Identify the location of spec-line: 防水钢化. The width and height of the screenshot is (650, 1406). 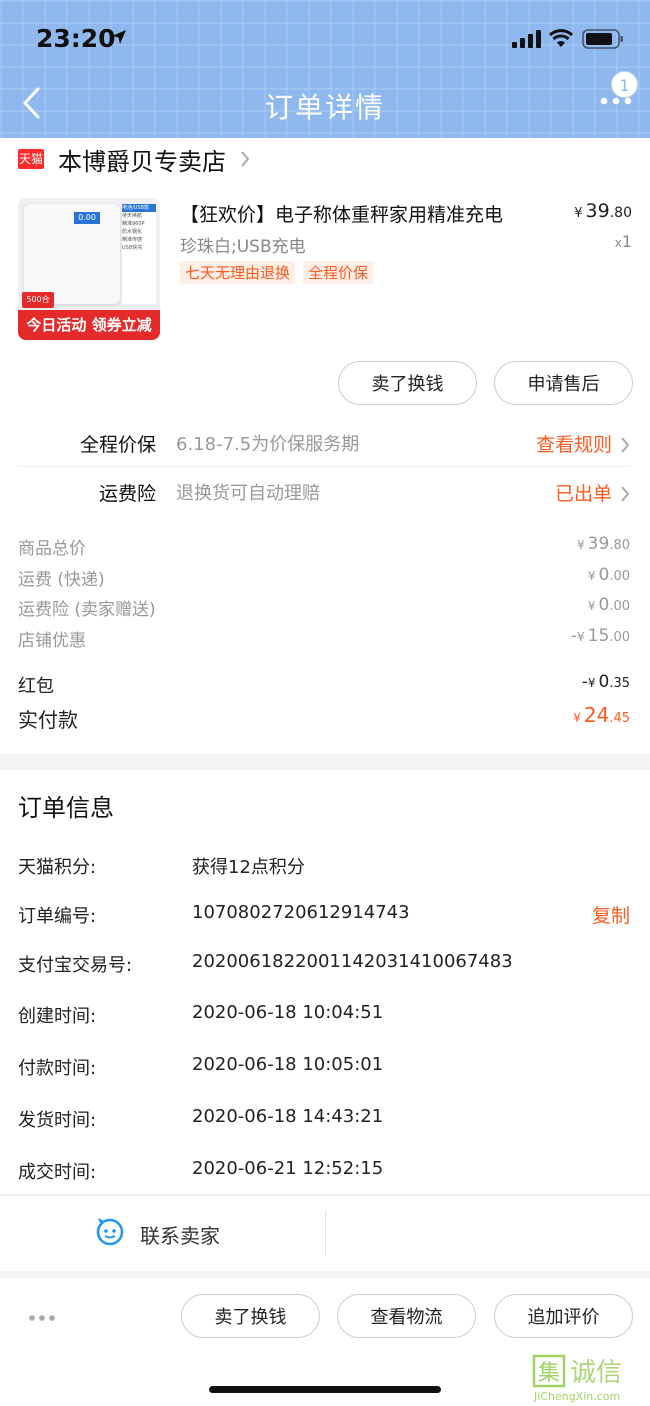
(132, 232).